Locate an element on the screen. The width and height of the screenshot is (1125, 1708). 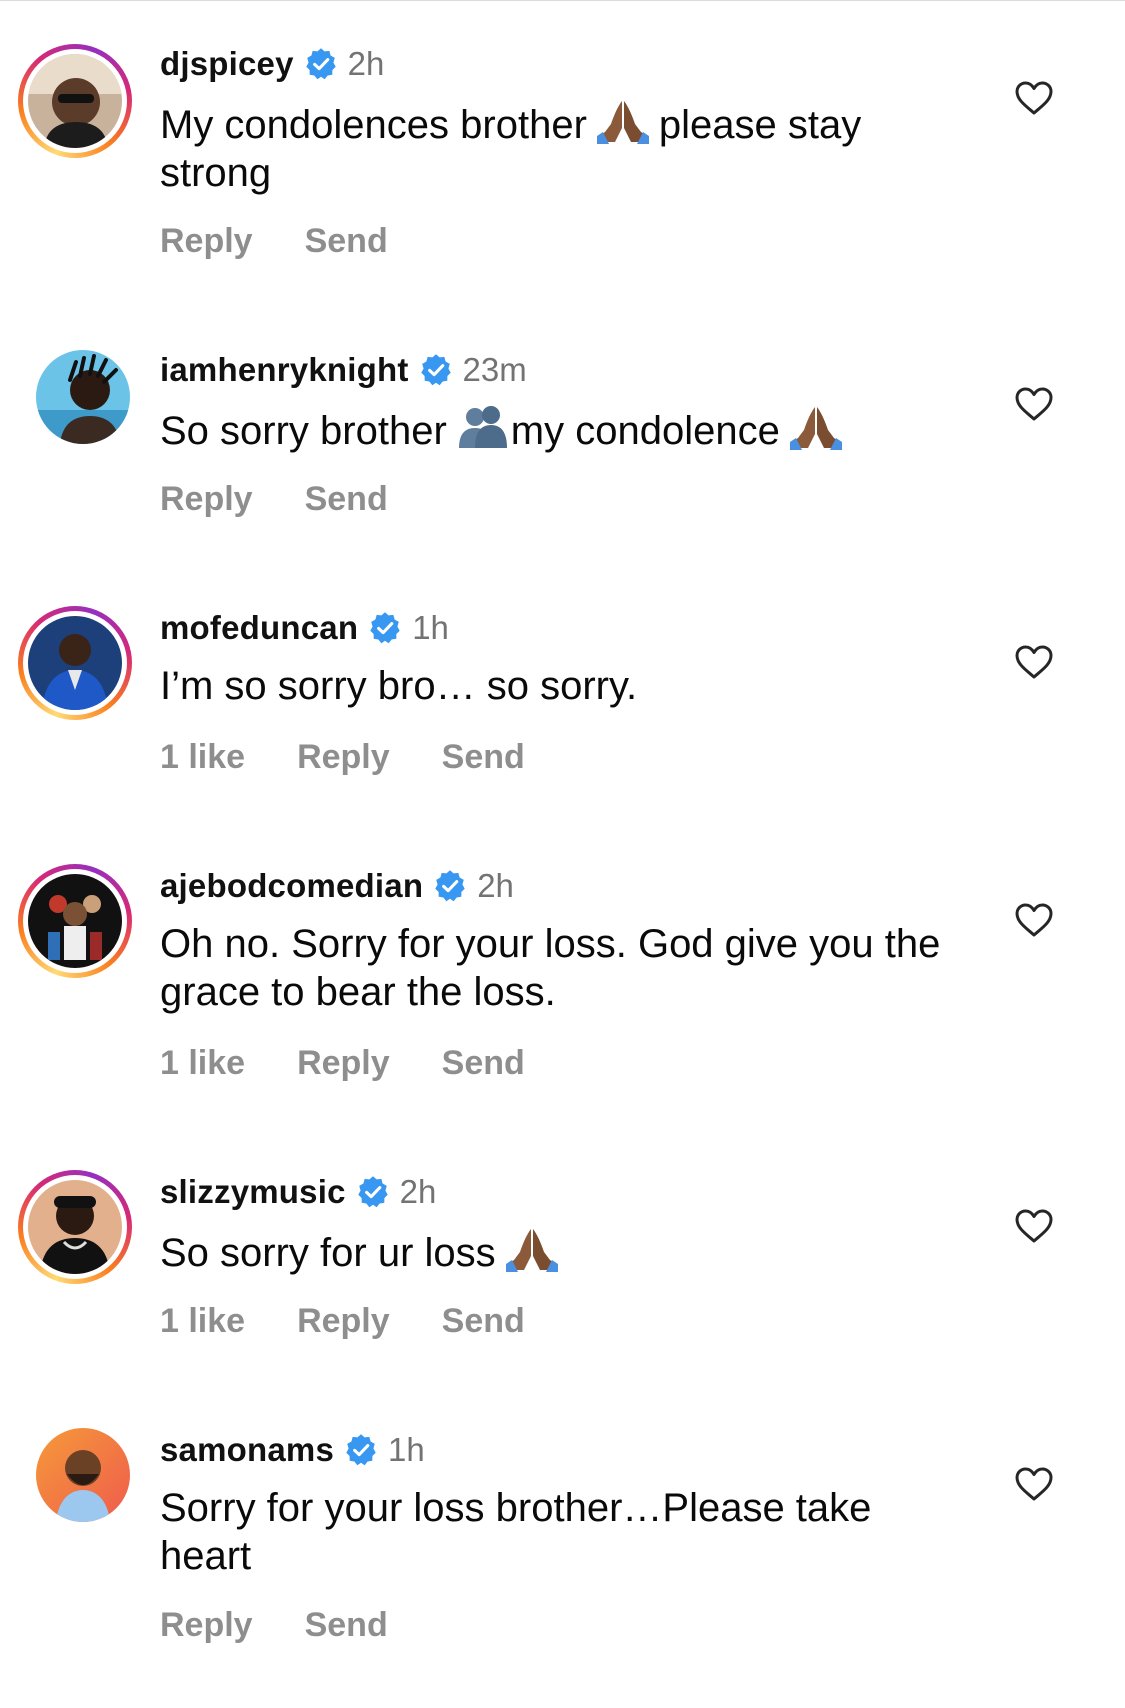
comment-text: So sorry for ur loss is located at coordinates (560, 1251).